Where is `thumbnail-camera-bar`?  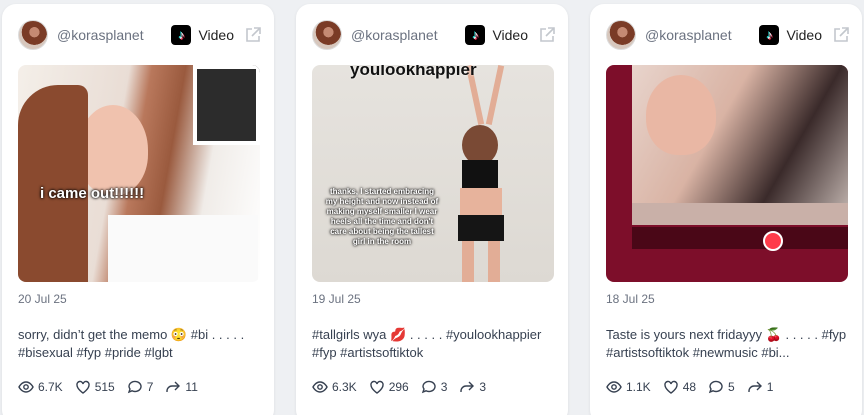
thumbnail-camera-bar is located at coordinates (740, 238).